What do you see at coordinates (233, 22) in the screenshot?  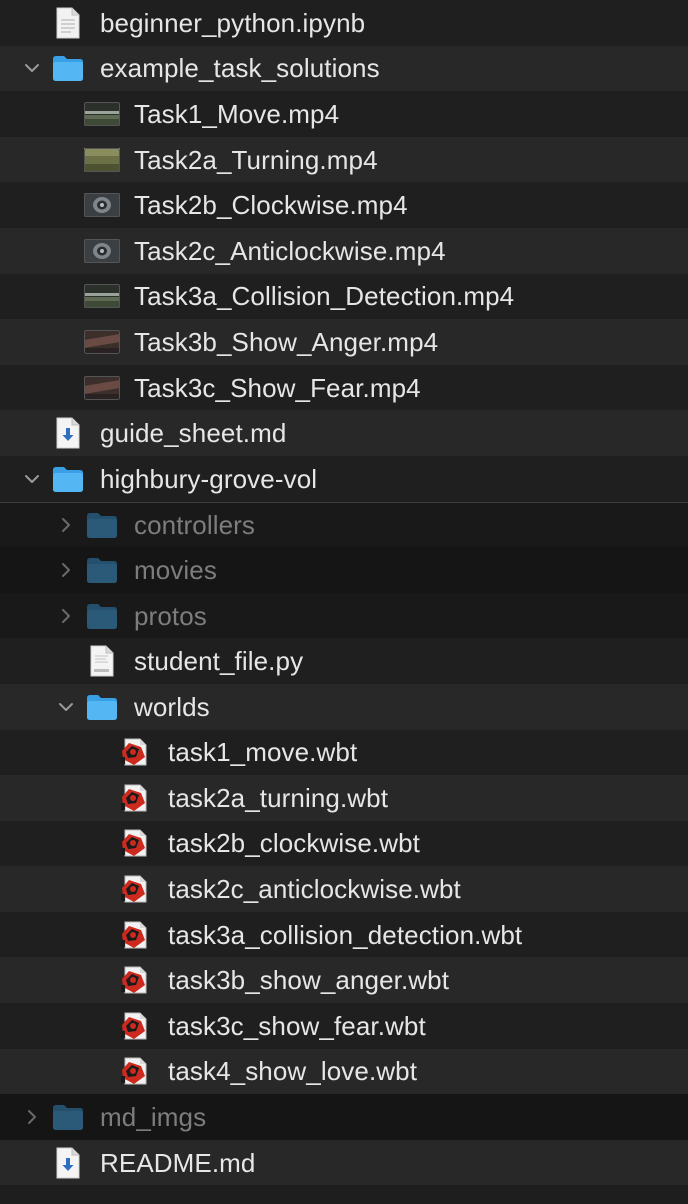 I see `tree-item-label: beginner_python.ipynb` at bounding box center [233, 22].